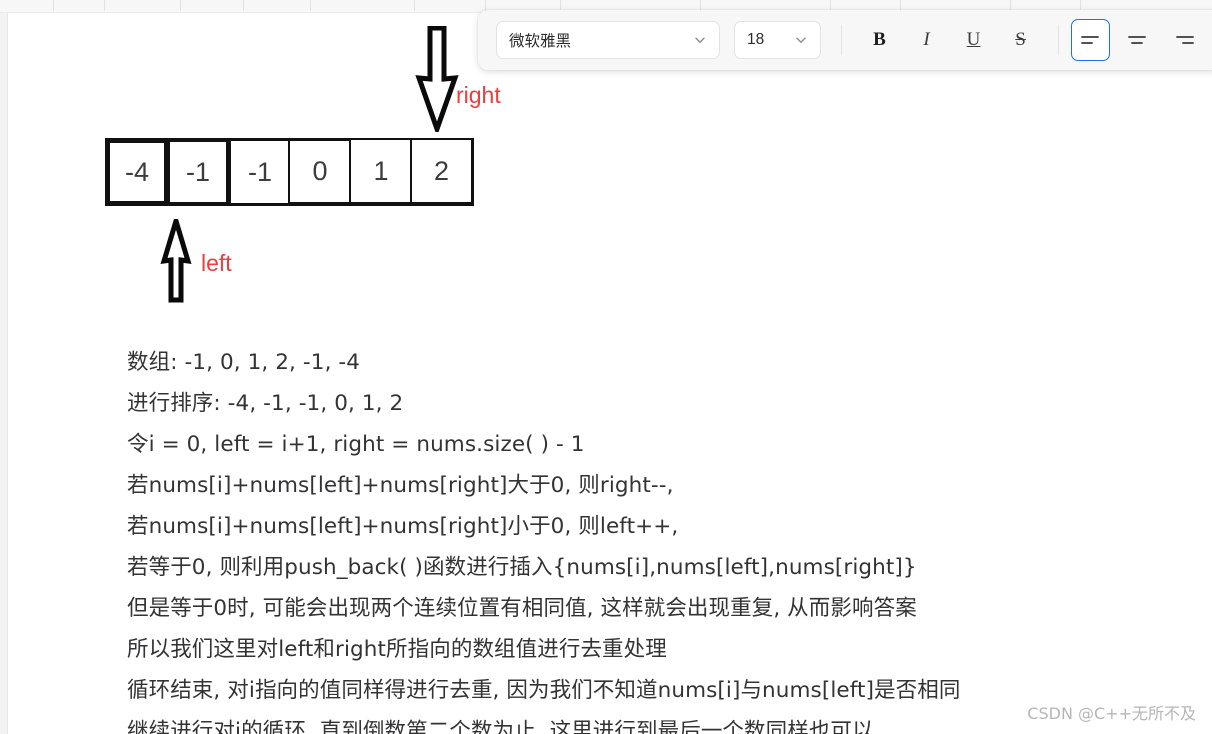 The height and width of the screenshot is (734, 1212). Describe the element at coordinates (879, 40) in the screenshot. I see `bold-button: B` at that location.